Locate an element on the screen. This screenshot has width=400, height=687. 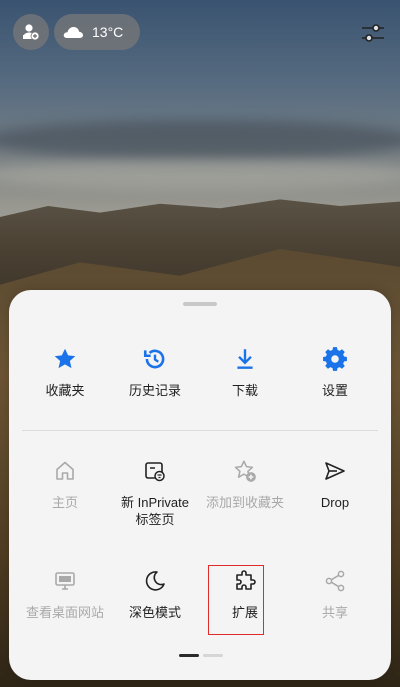
menu-item-settings: 设置 is located at coordinates (335, 380).